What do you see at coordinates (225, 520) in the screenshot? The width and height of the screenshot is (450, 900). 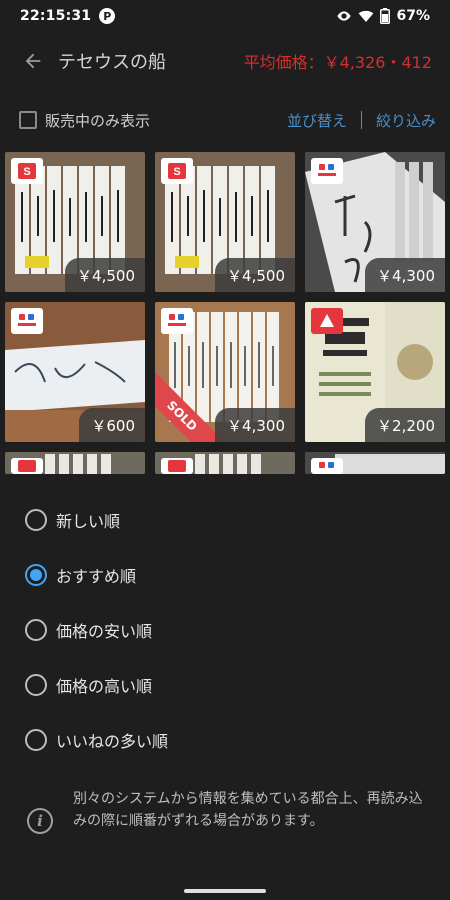 I see `sort-option-newest: 新しい順` at bounding box center [225, 520].